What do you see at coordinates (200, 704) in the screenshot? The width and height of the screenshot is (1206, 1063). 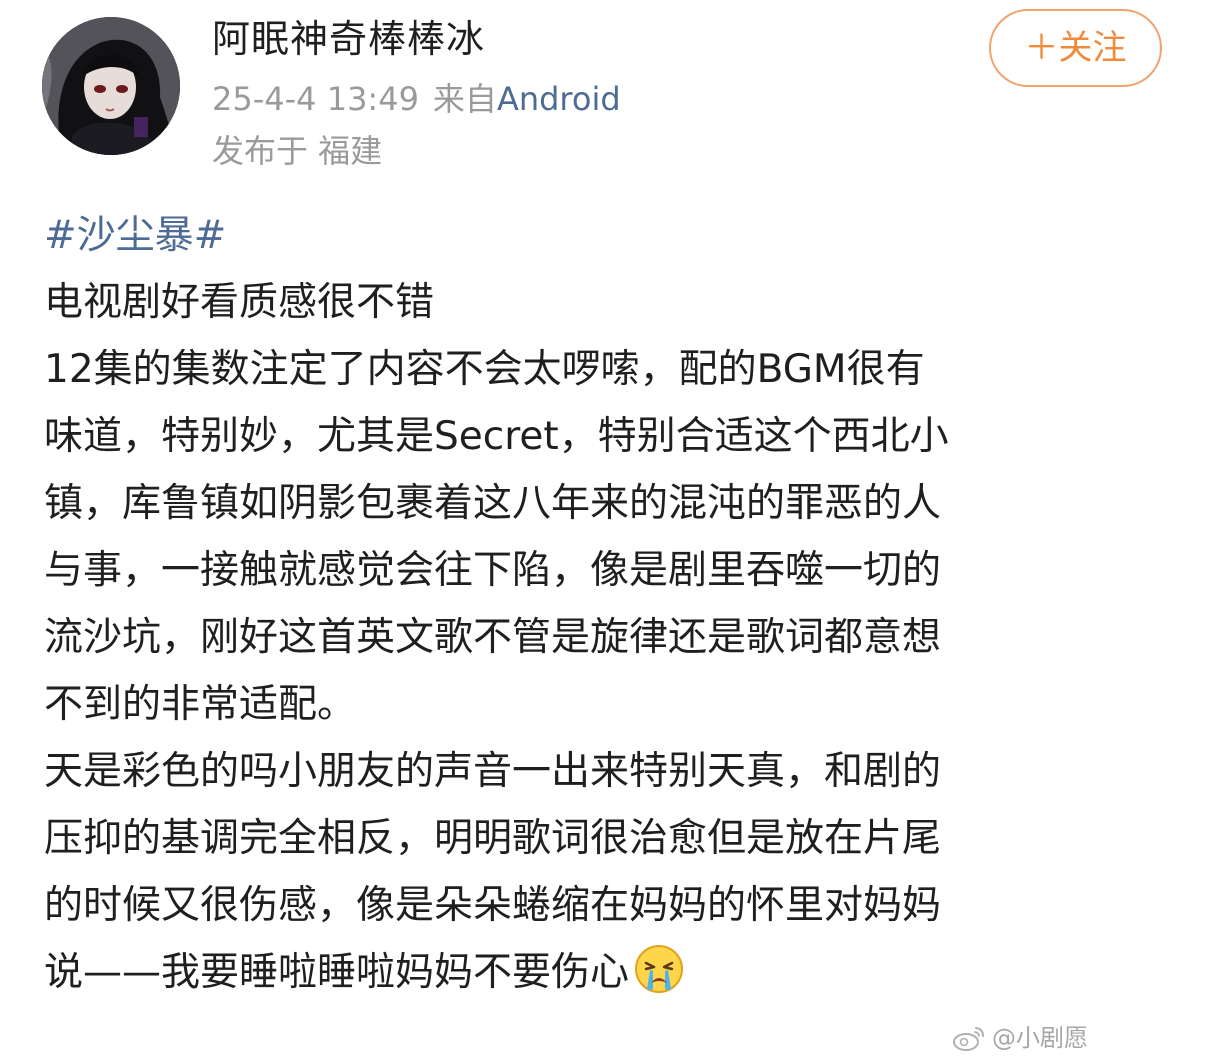 I see `post-line: 不到的非常适配。` at bounding box center [200, 704].